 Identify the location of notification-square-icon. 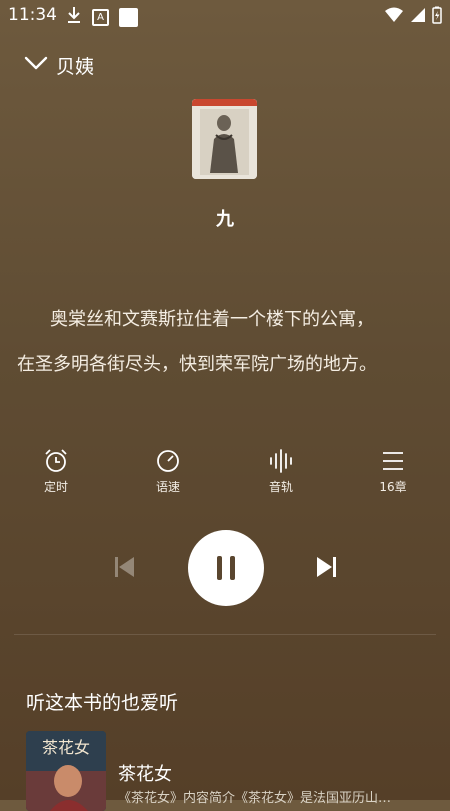
(128, 17).